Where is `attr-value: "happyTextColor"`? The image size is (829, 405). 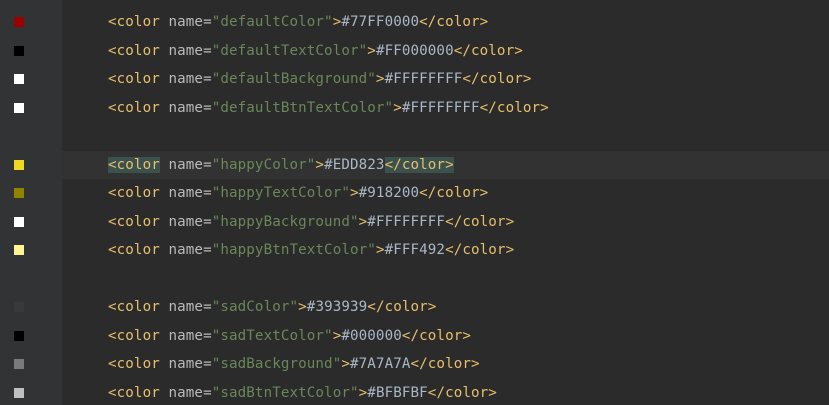
attr-value: "happyTextColor" is located at coordinates (280, 193).